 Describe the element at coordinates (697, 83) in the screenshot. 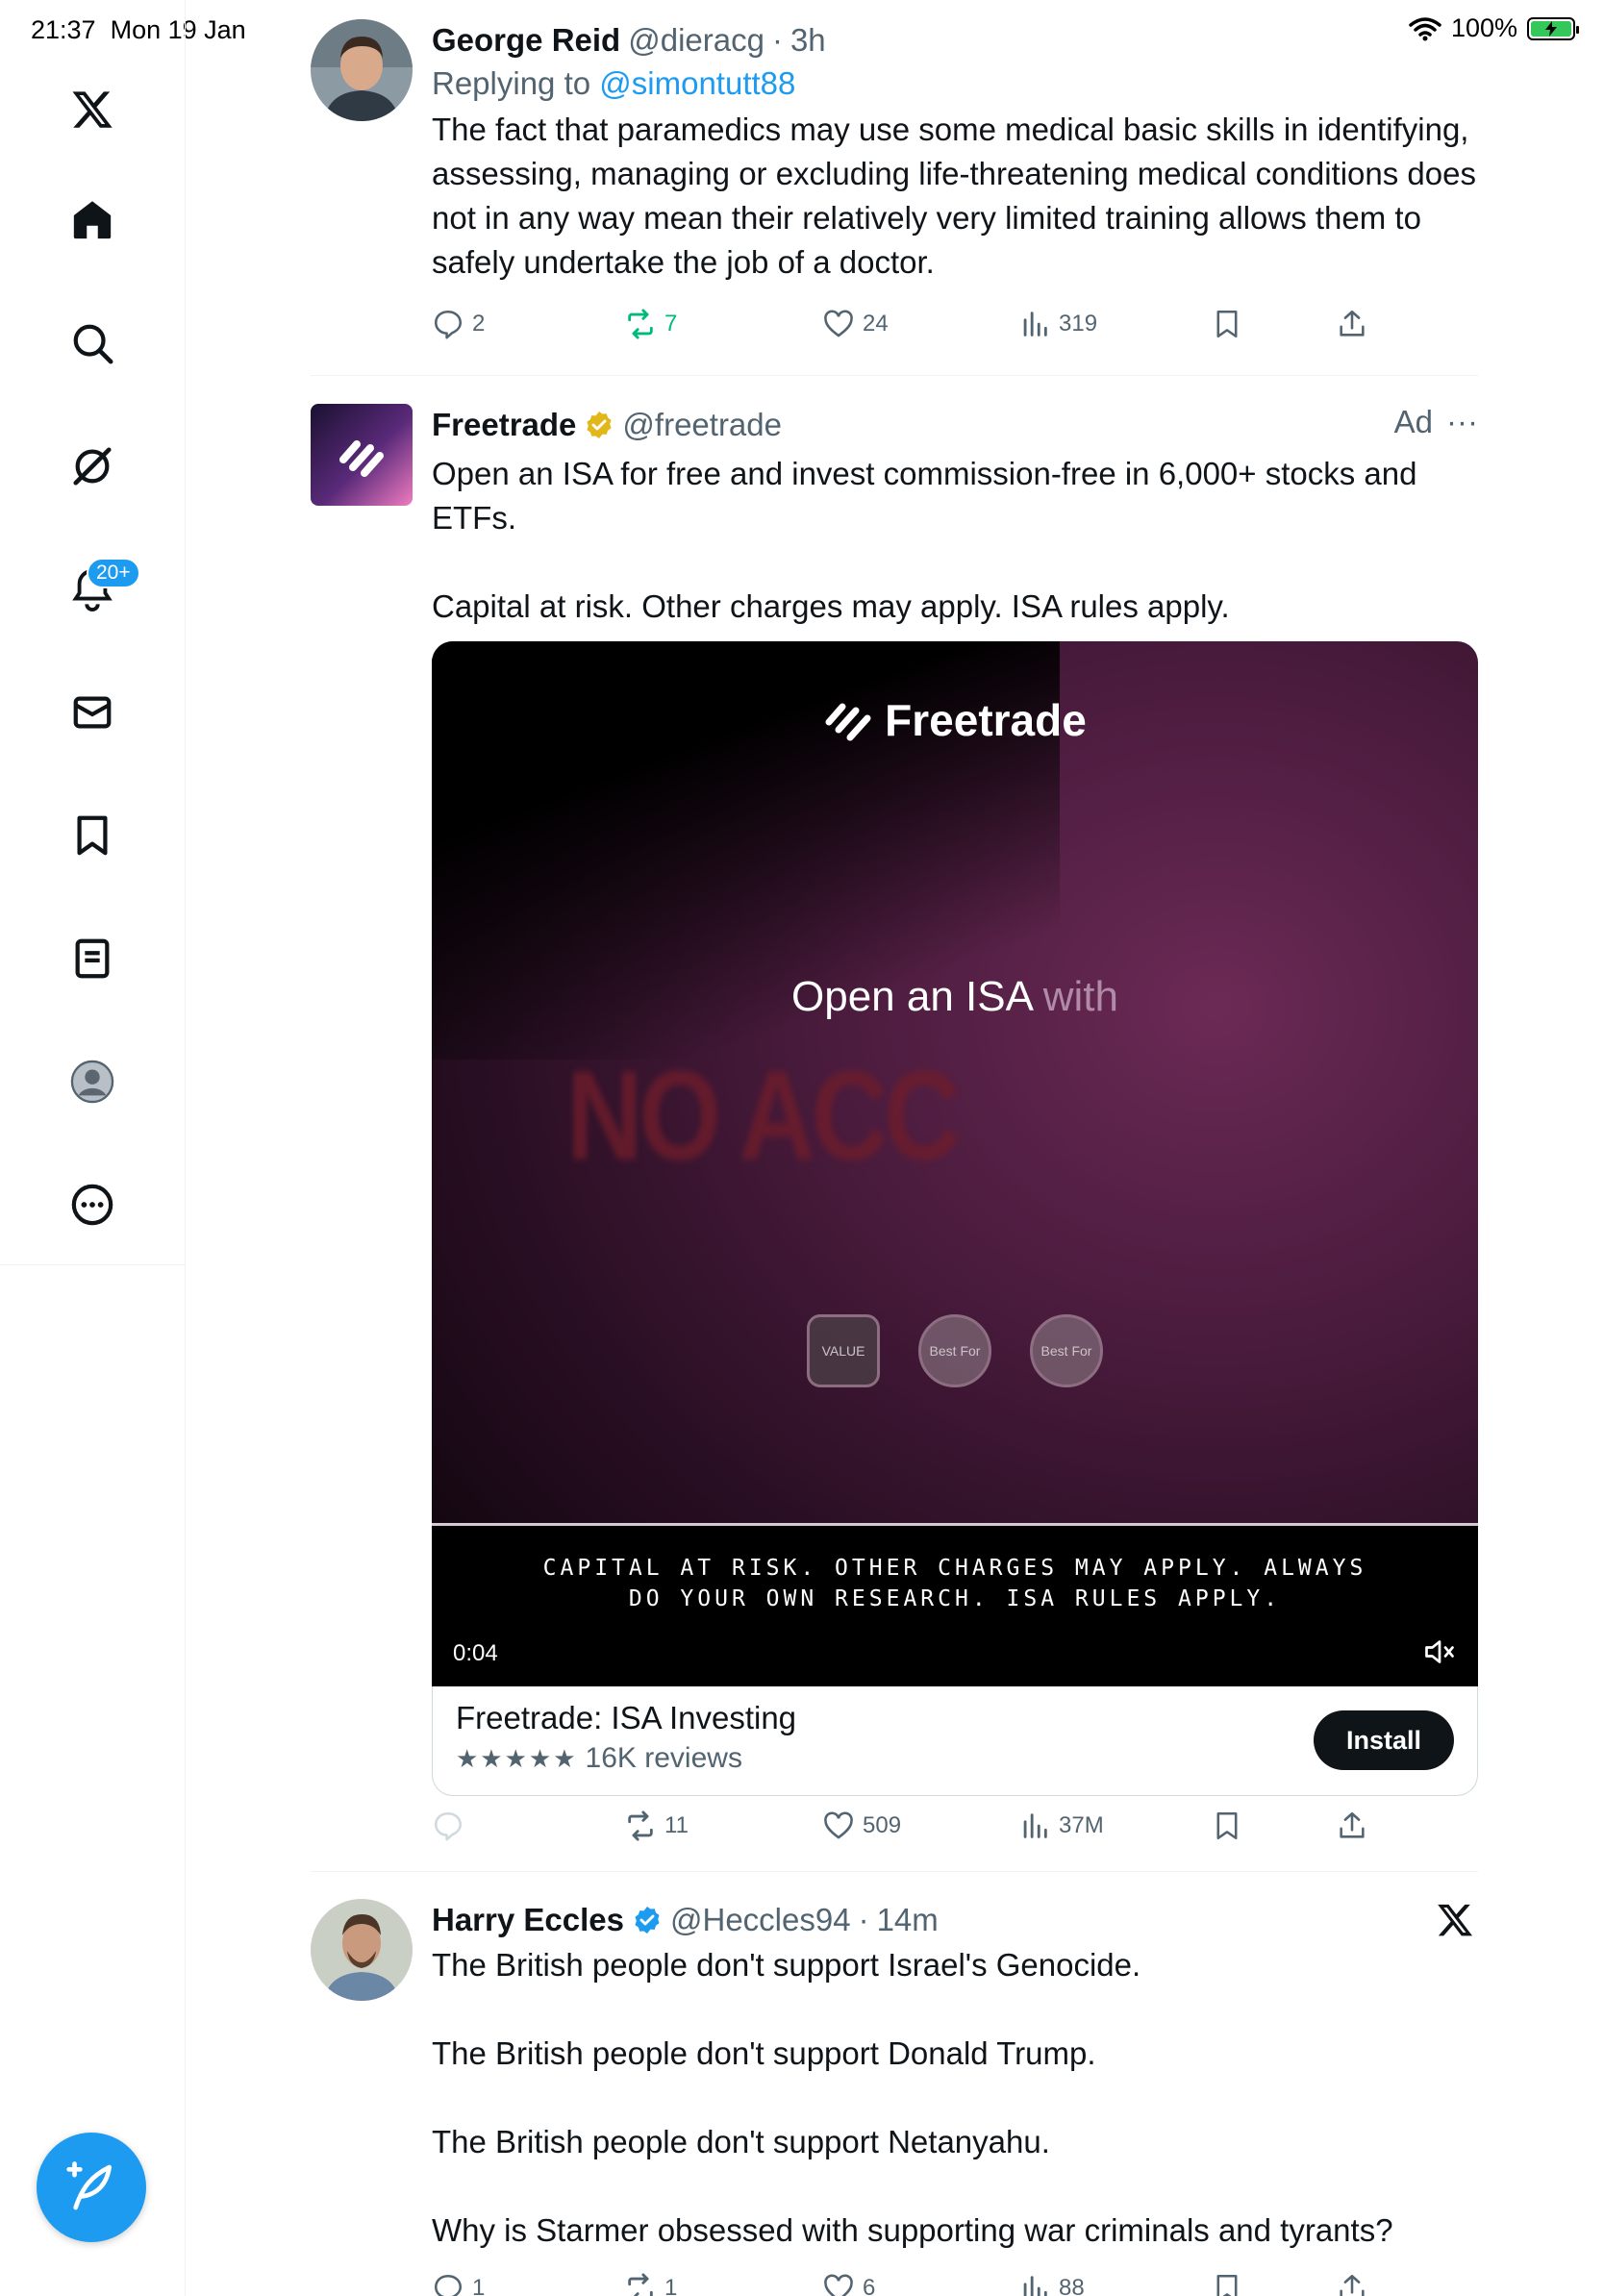

I see `reply-handle-link: @simontutt88` at that location.